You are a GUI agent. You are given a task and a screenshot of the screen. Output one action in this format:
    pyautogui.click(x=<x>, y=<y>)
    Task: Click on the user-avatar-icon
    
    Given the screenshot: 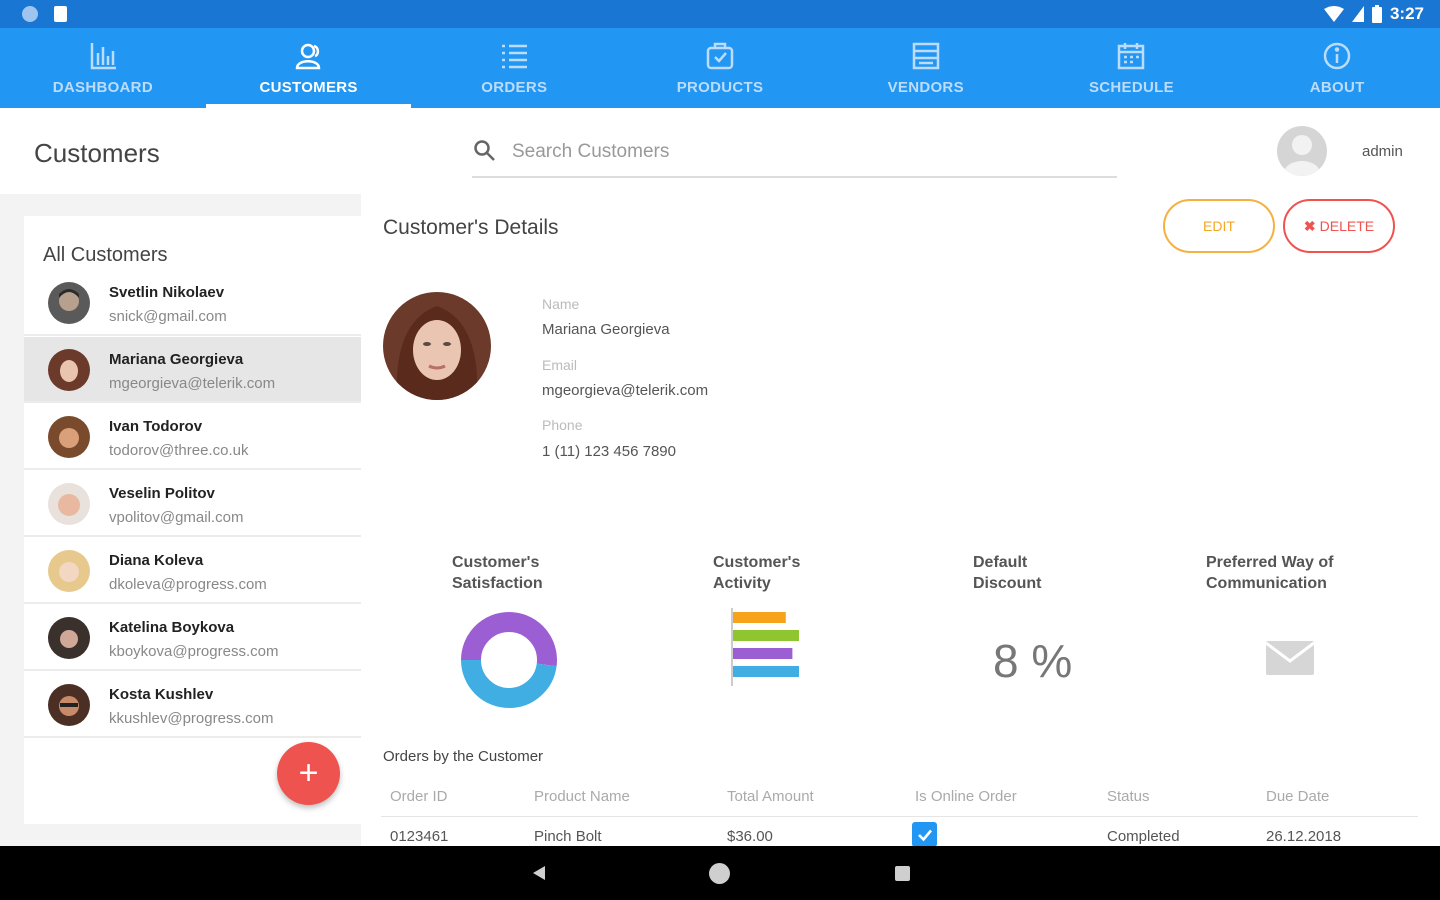 What is the action you would take?
    pyautogui.click(x=1302, y=155)
    